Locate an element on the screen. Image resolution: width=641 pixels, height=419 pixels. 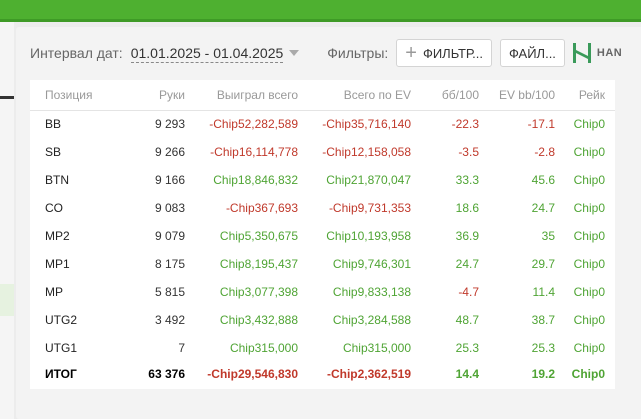
cell-bb100: -22.3 is located at coordinates (465, 124).